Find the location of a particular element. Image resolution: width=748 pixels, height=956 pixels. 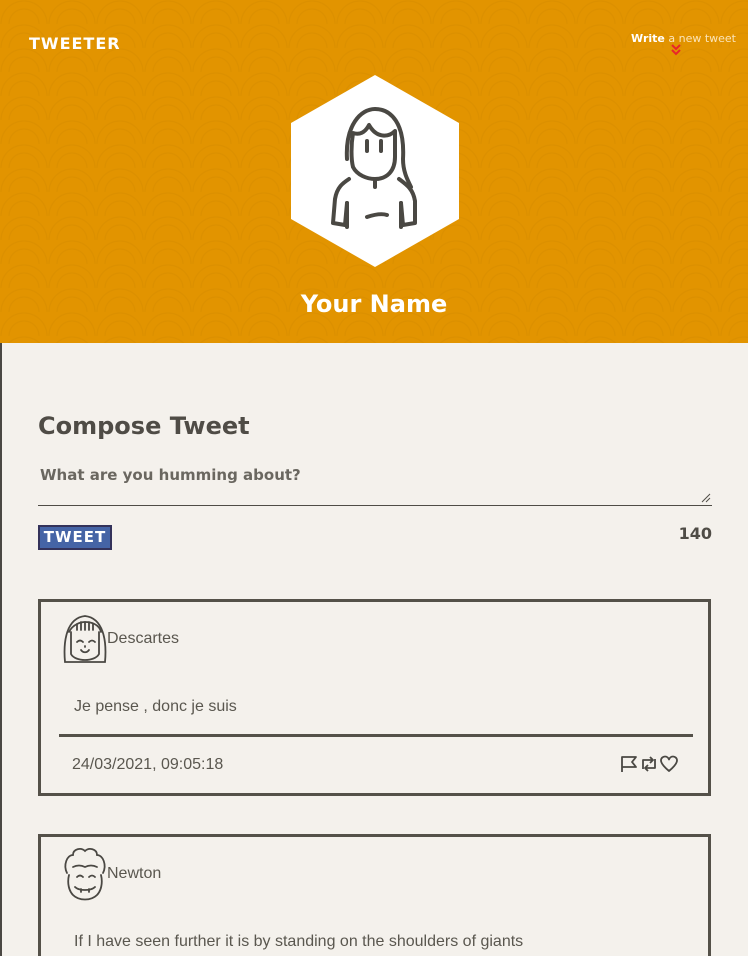

heart-icon is located at coordinates (669, 764).